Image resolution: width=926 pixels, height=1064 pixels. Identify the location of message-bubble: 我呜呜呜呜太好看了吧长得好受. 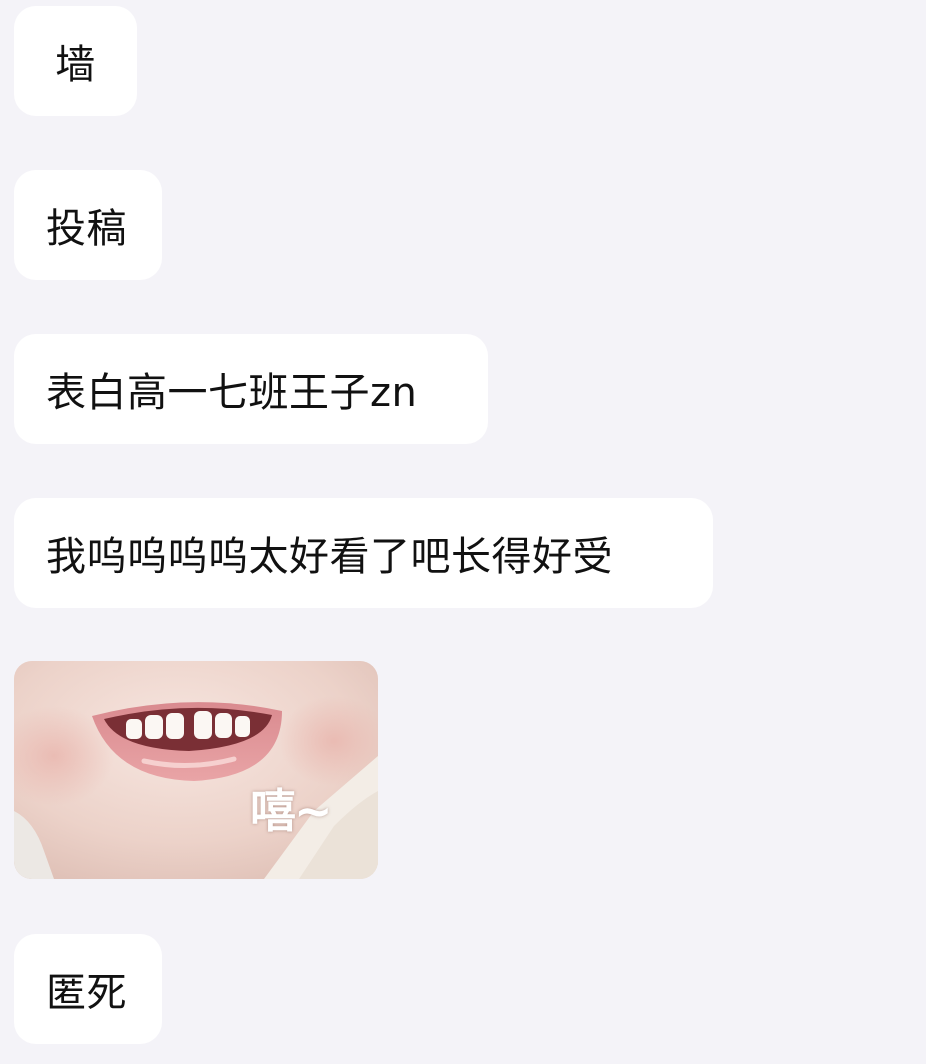
(363, 553).